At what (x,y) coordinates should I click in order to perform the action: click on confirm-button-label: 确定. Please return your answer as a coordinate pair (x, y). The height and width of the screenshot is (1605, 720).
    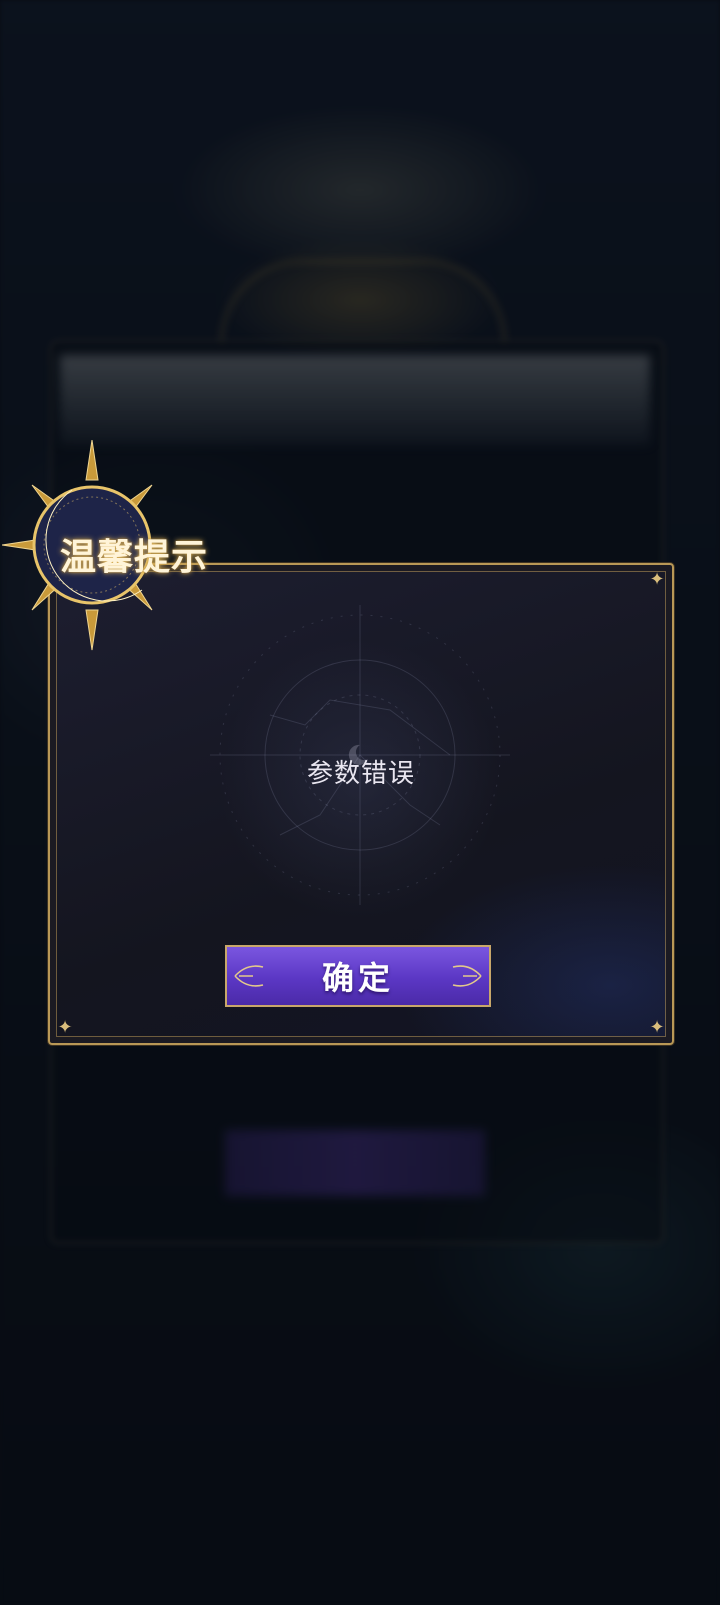
    Looking at the image, I should click on (357, 978).